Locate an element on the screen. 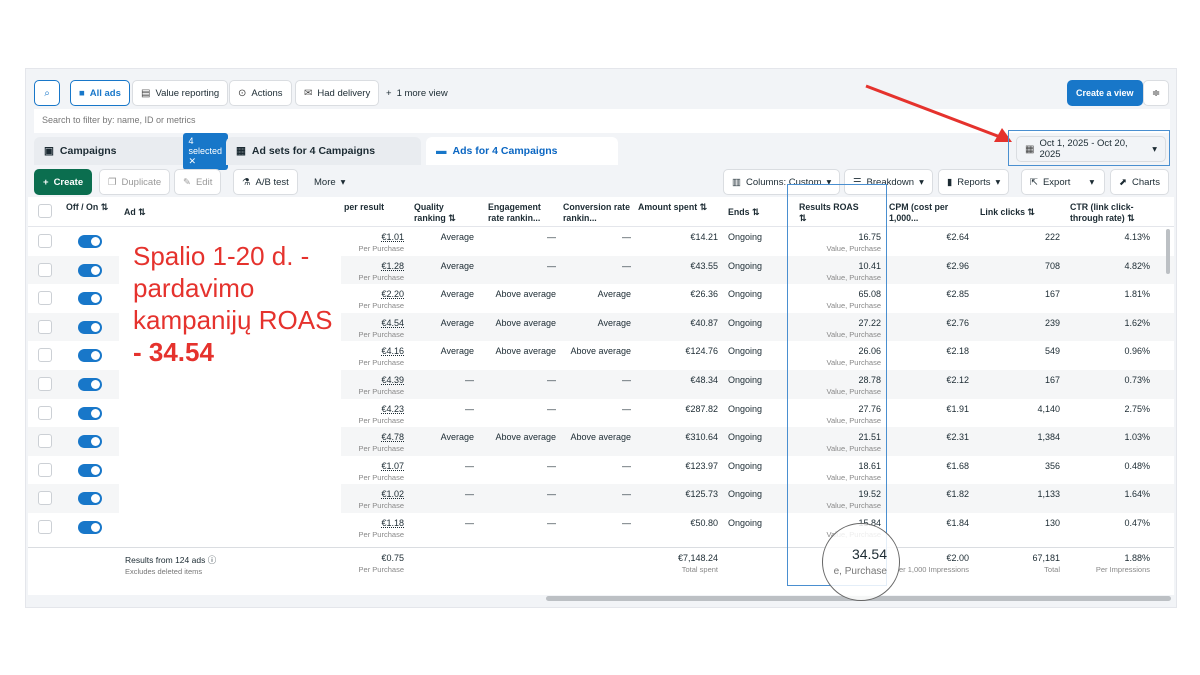 This screenshot has height=675, width=1200. ads-icon: ▬ is located at coordinates (441, 151).